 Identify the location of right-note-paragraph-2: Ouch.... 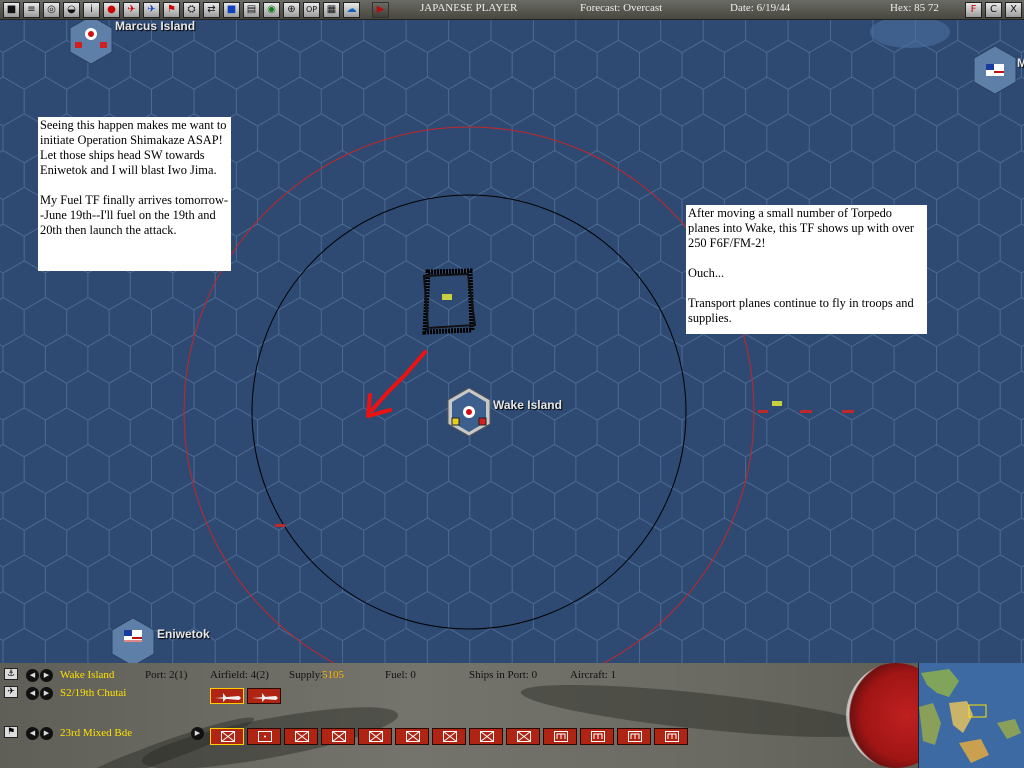
(706, 273).